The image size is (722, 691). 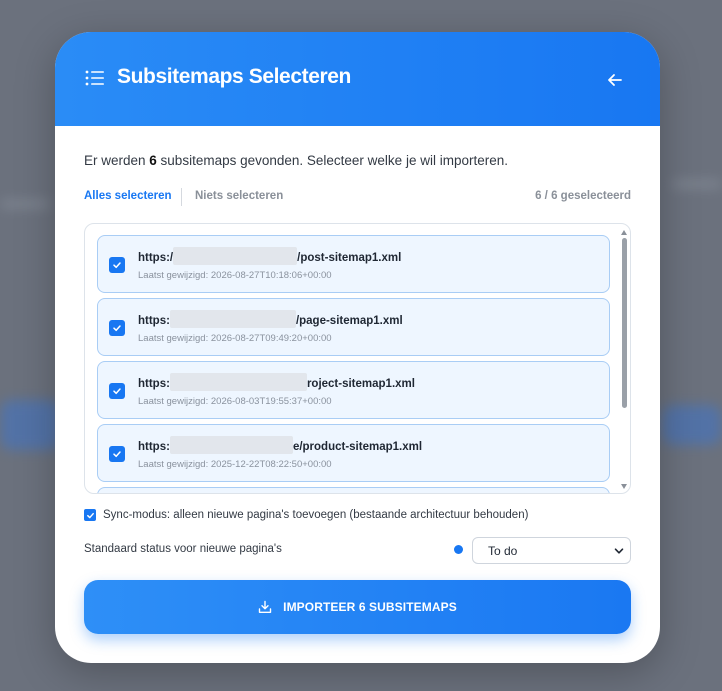 I want to click on list-scrollbar, so click(x=624, y=359).